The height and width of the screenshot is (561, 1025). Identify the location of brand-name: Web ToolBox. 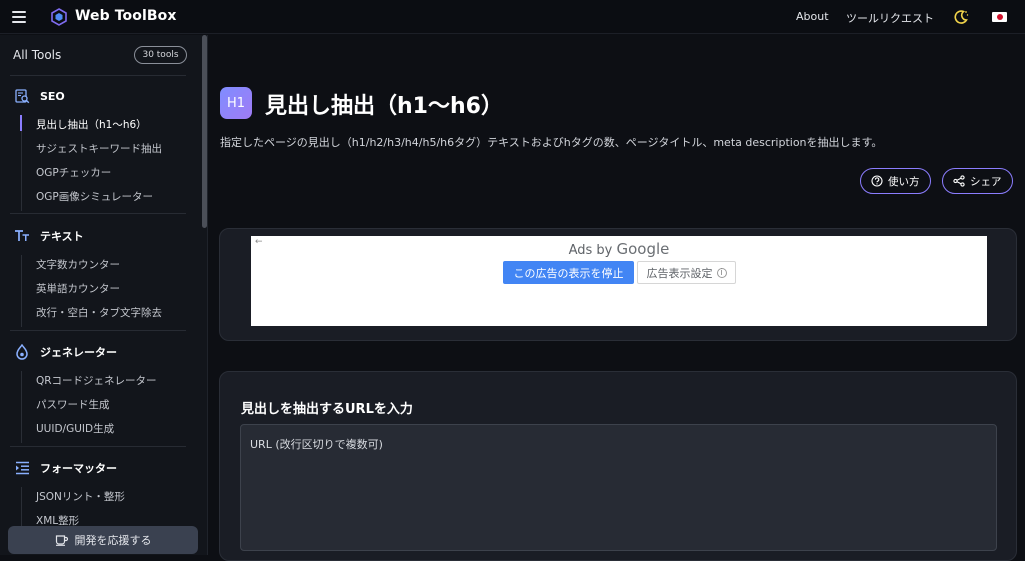
(125, 16).